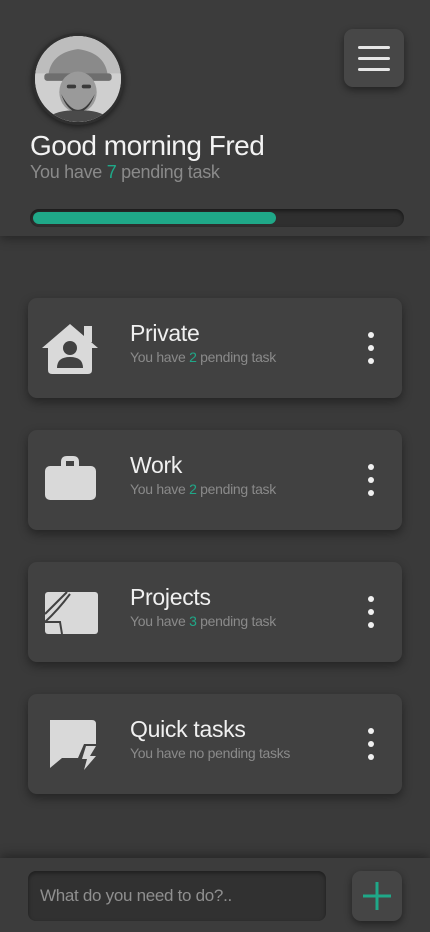 Image resolution: width=430 pixels, height=932 pixels. What do you see at coordinates (70, 612) in the screenshot?
I see `folder-page-icon` at bounding box center [70, 612].